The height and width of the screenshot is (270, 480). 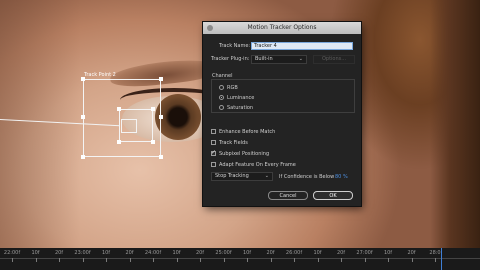 I want to click on timeline-tick-label: 26:00f, so click(x=294, y=253).